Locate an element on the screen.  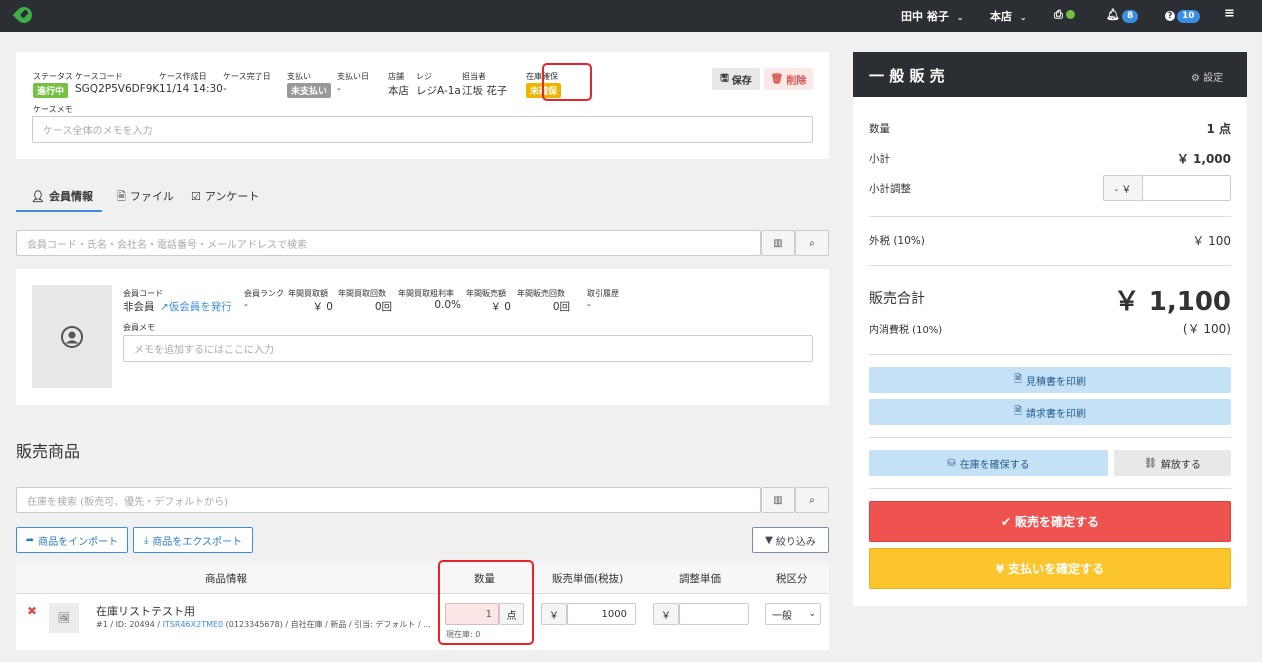
image-icon: 🖼︎ is located at coordinates (64, 618).